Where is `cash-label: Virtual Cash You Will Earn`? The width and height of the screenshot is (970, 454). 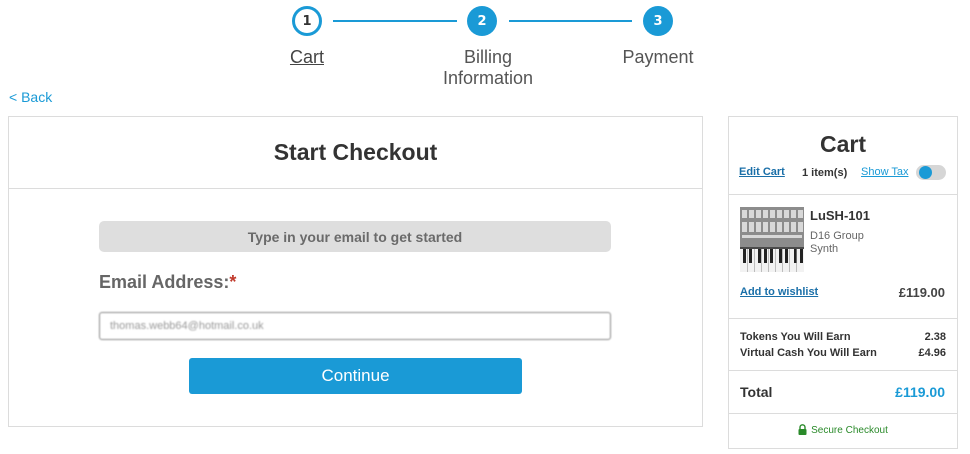
cash-label: Virtual Cash You Will Earn is located at coordinates (808, 353).